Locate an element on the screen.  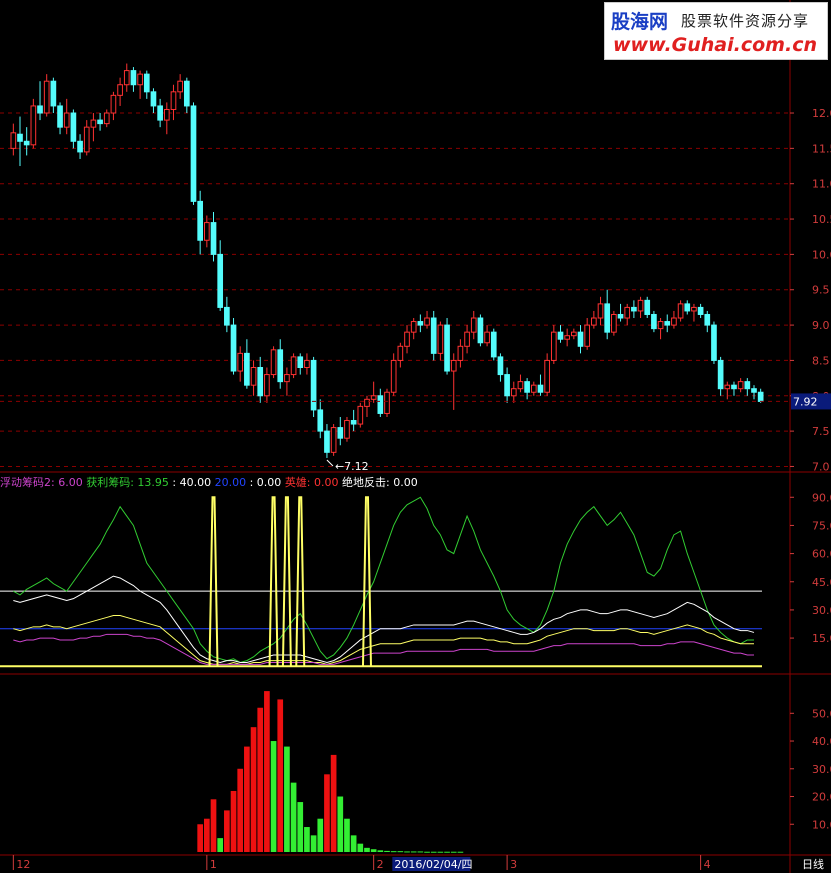
period-label: 日线 is located at coordinates (813, 864).